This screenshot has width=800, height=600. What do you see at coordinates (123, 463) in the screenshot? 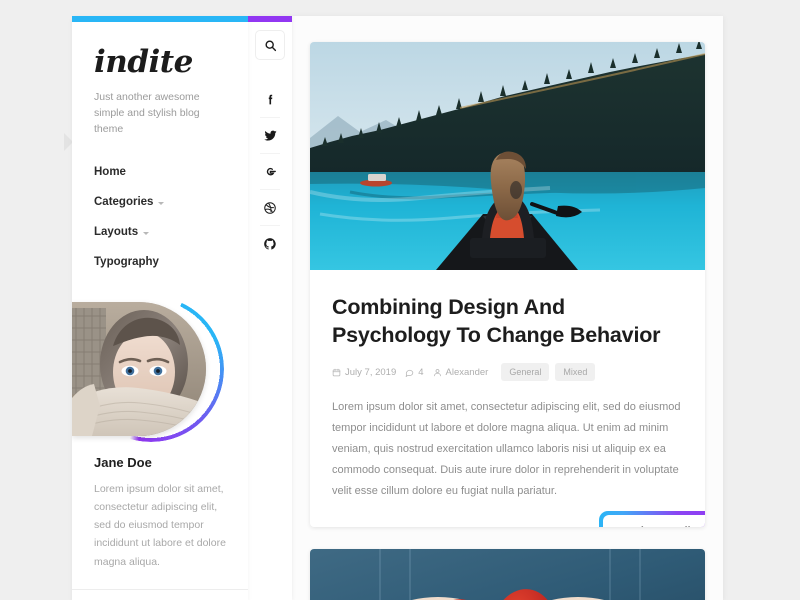
I see `author-name: Jane Doe` at bounding box center [123, 463].